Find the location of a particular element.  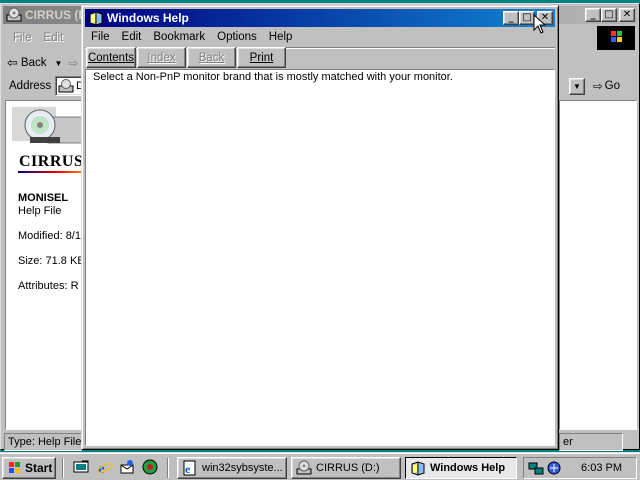

cd-drive-large-icon is located at coordinates (46, 125).